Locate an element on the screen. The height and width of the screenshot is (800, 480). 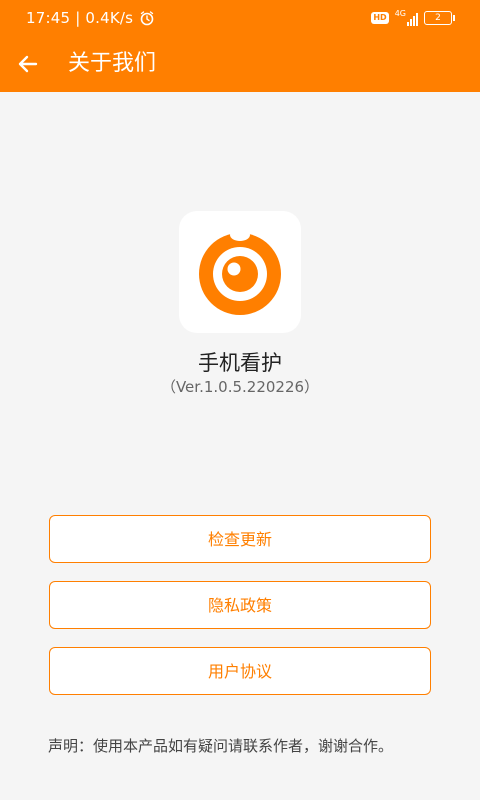
app-bar: 关于我们 is located at coordinates (240, 64).